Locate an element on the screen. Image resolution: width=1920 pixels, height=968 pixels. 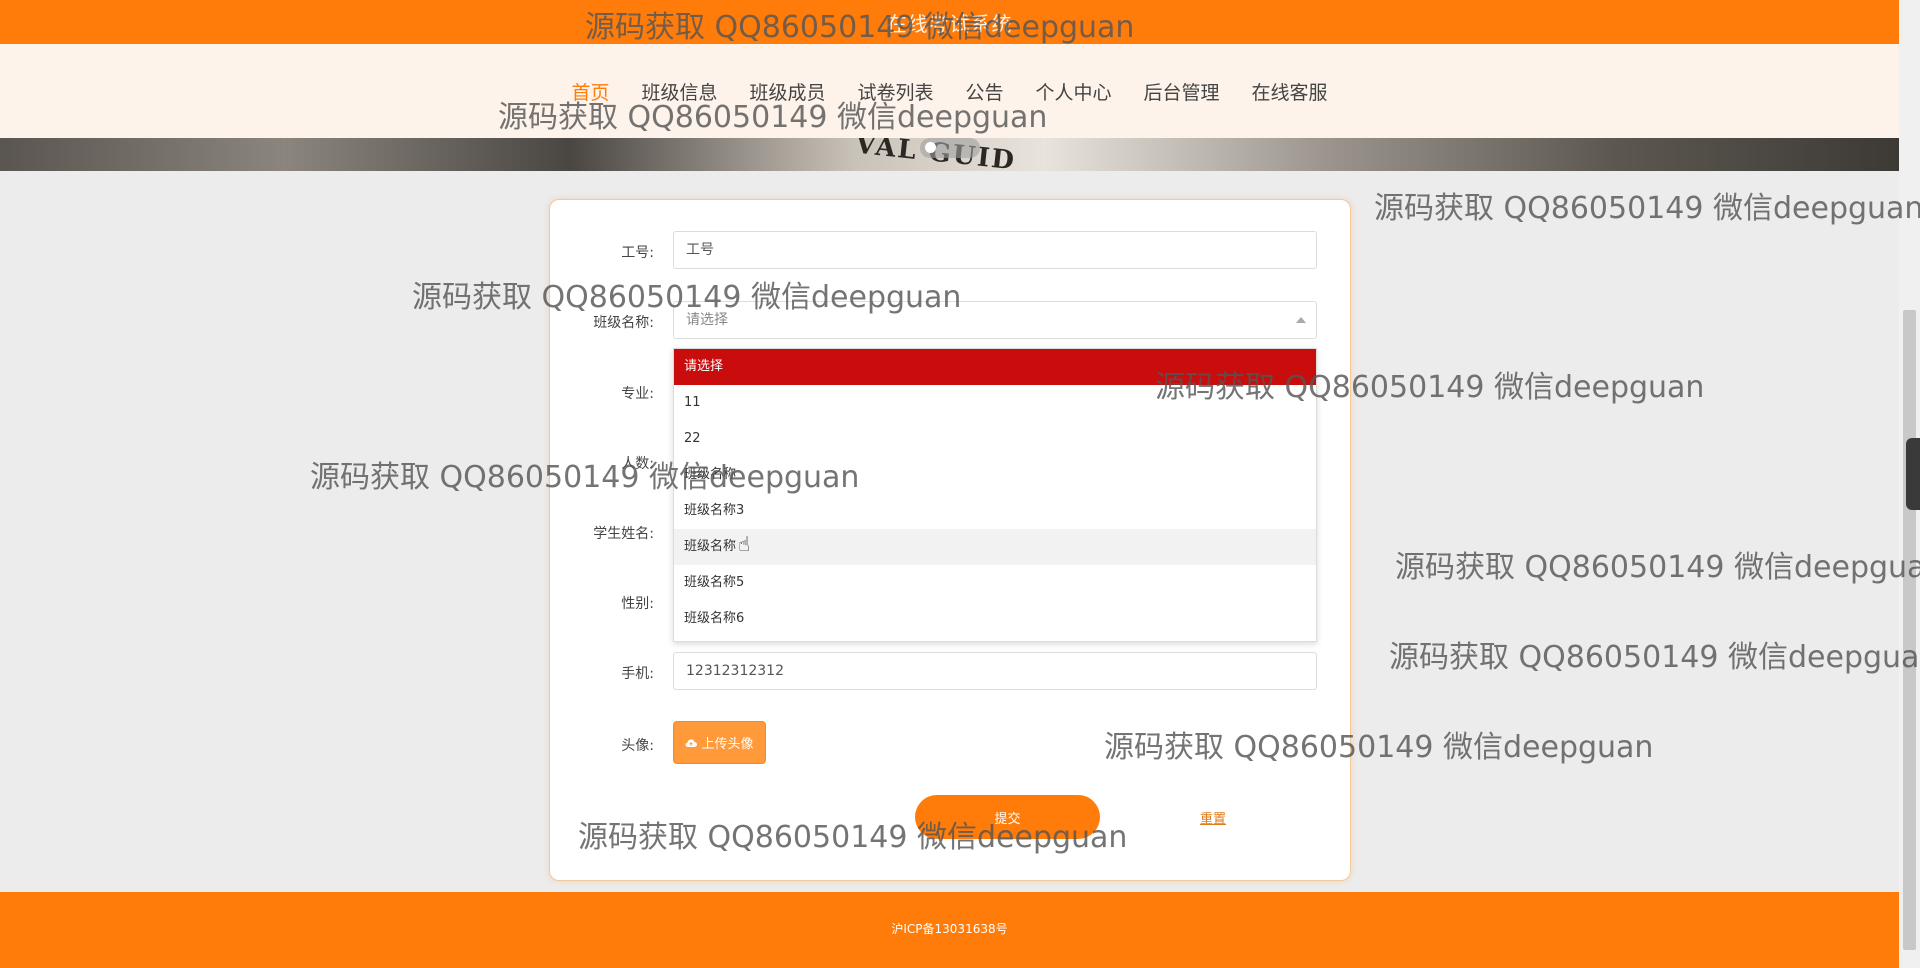
main-navigation: 首页 班级信息 班级成员 试卷列表 公告 个人中心 后台管理 在线客服 is located at coordinates (949, 91).